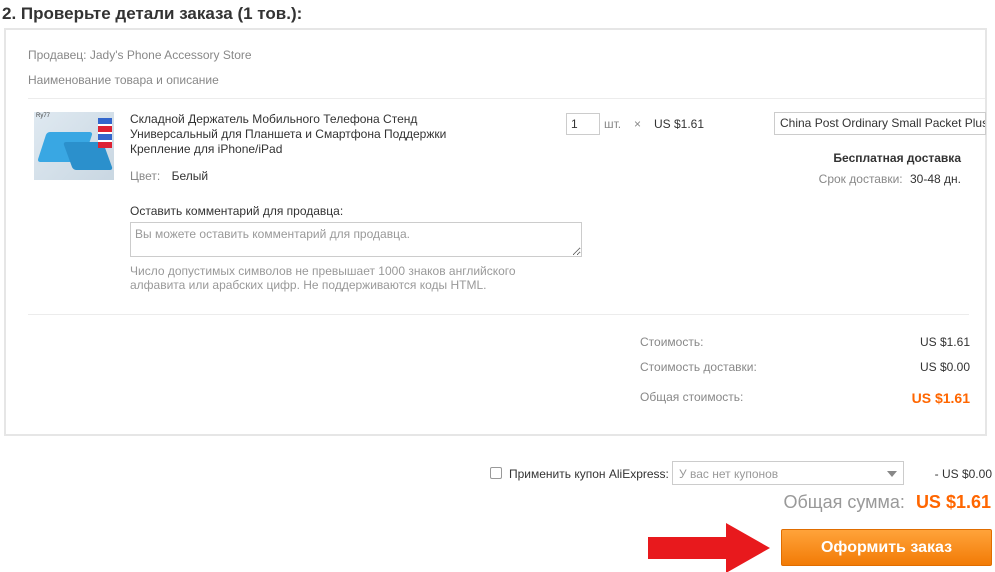 This screenshot has width=995, height=572. Describe the element at coordinates (698, 367) in the screenshot. I see `shipping-cost-label: Стоимость доставки:` at that location.